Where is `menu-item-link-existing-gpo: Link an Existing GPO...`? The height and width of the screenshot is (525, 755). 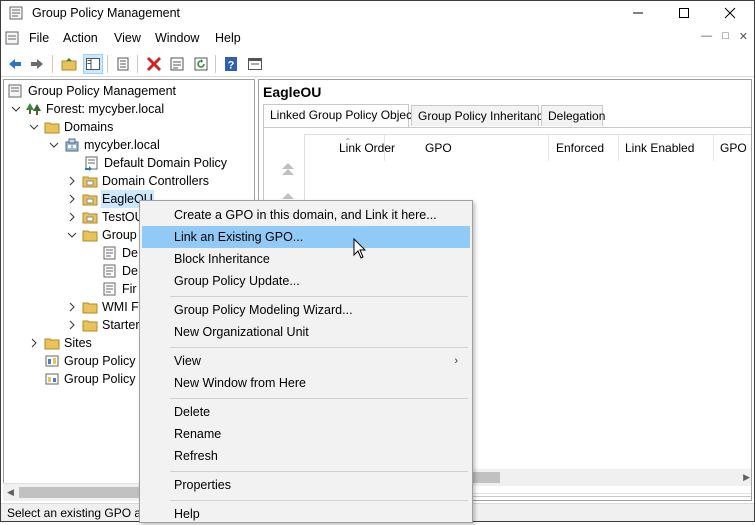 menu-item-link-existing-gpo: Link an Existing GPO... is located at coordinates (306, 237).